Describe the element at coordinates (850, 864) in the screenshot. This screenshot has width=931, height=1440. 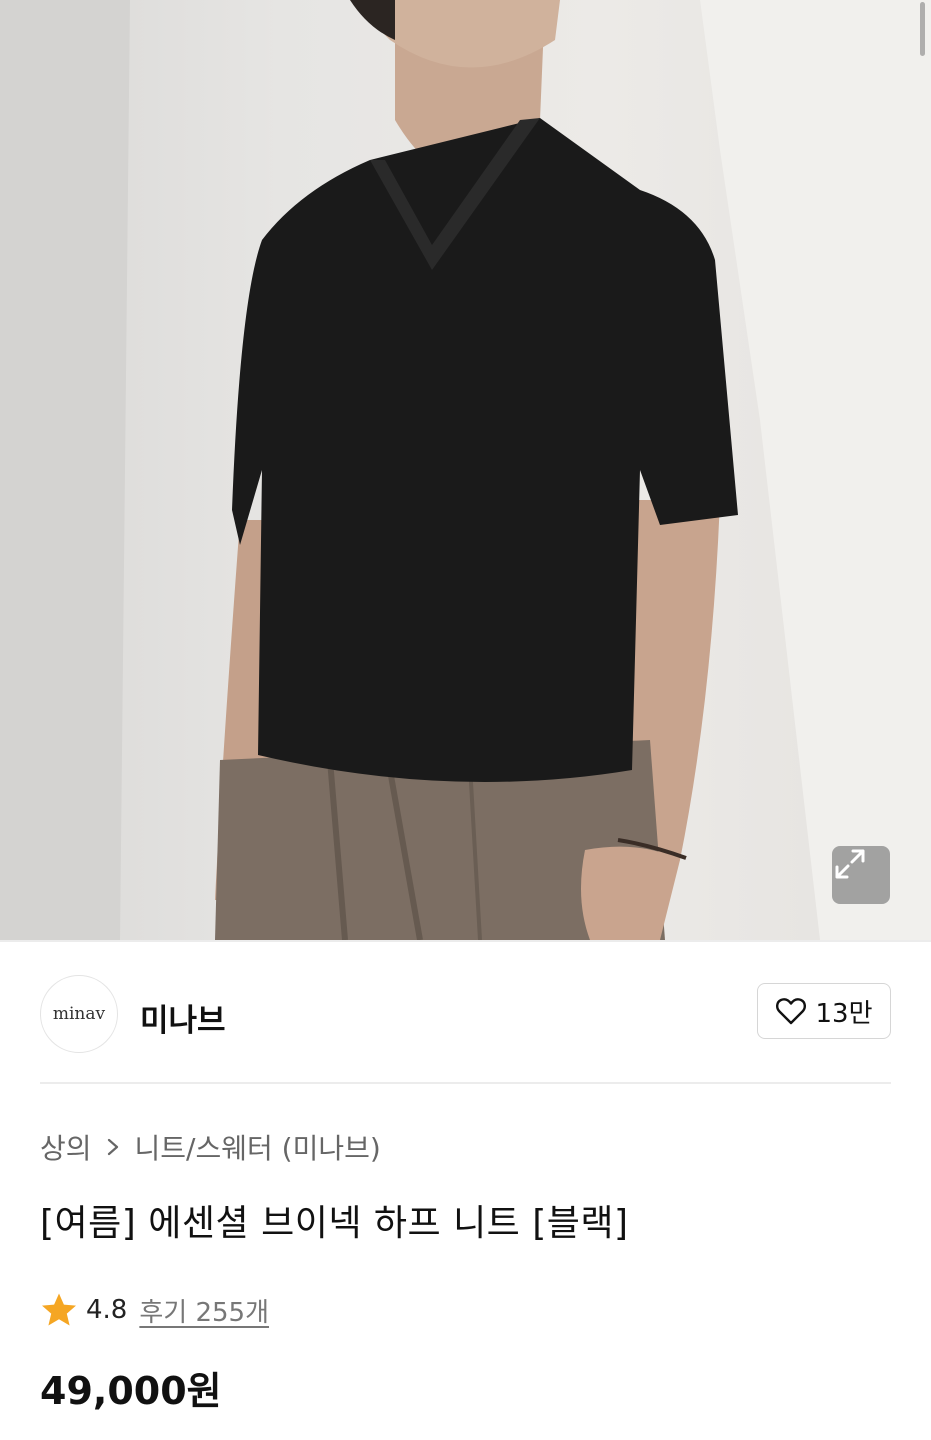
I see `expand-icon` at that location.